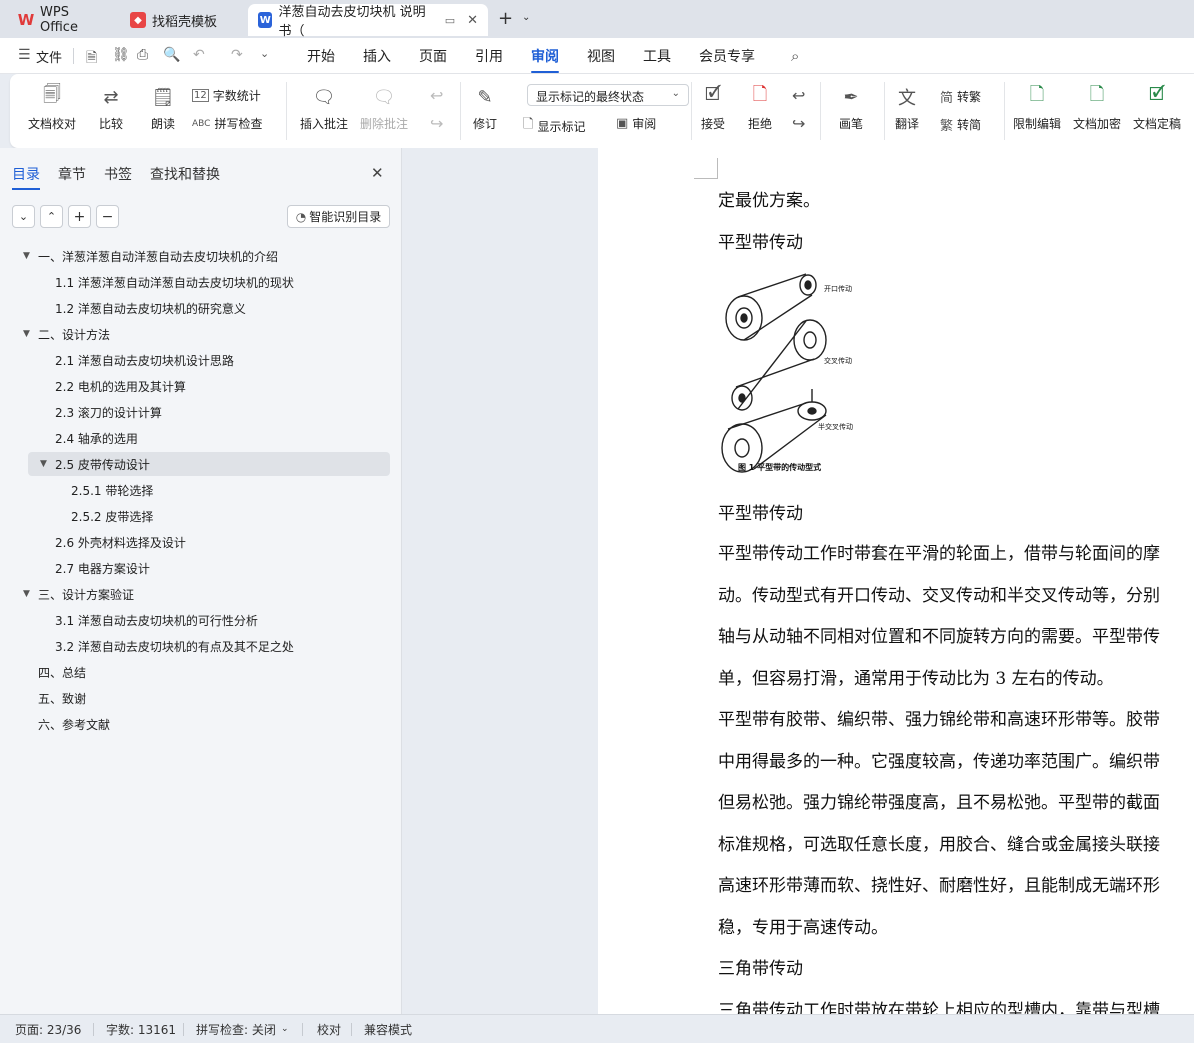 This screenshot has width=1194, height=1043. Describe the element at coordinates (485, 108) in the screenshot. I see `track-changes-button: ✎ 修订` at that location.